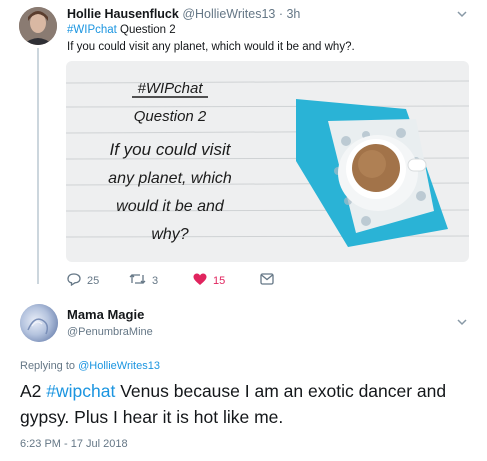 The height and width of the screenshot is (461, 487). I want to click on author-name: Hollie Hausenfluck, so click(123, 14).